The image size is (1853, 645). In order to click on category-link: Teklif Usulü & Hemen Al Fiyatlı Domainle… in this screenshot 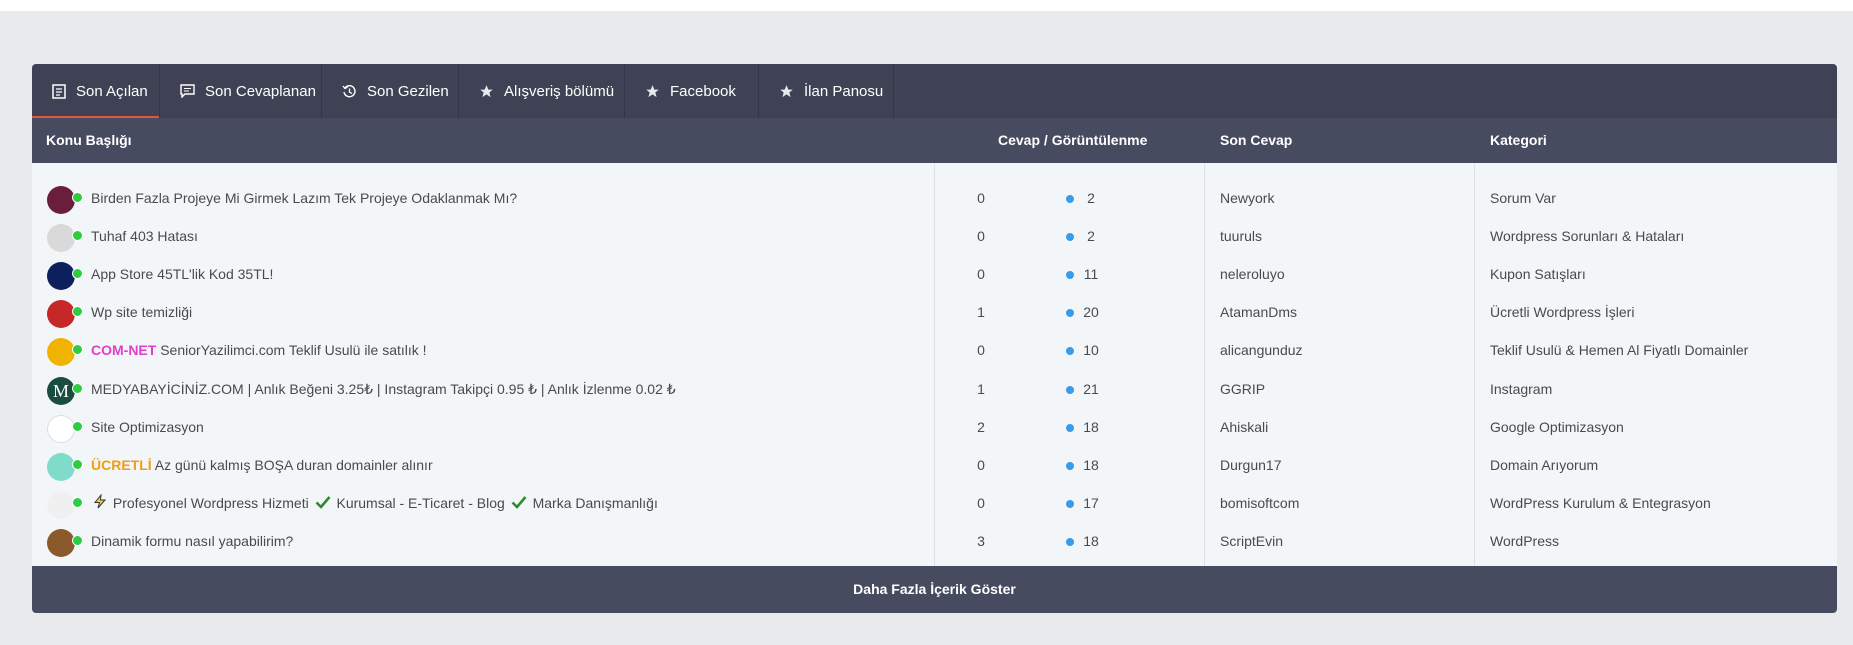, I will do `click(1619, 350)`.